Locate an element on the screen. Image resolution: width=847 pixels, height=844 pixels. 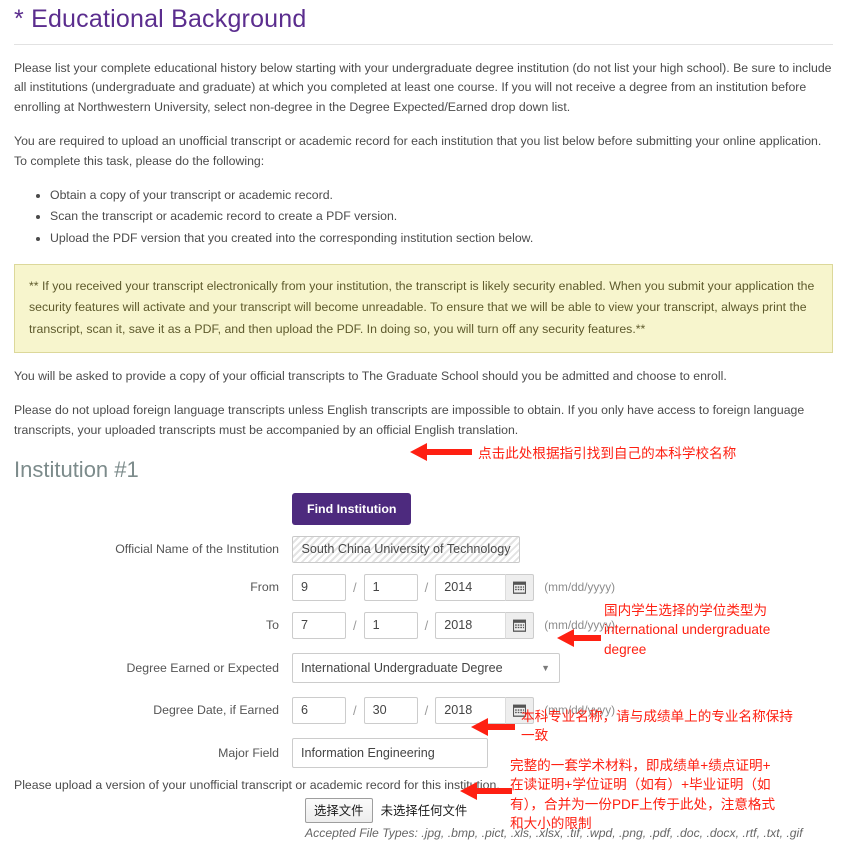
degree-date-field: / / (mm/dd/yyy is located at coordinates (454, 710).